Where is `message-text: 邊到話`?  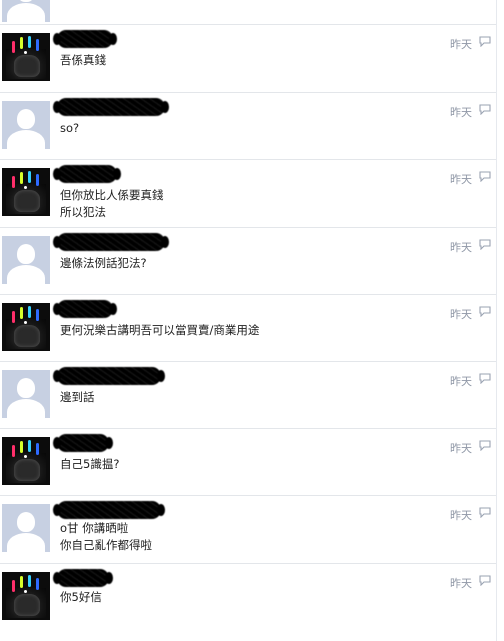 message-text: 邊到話 is located at coordinates (77, 397).